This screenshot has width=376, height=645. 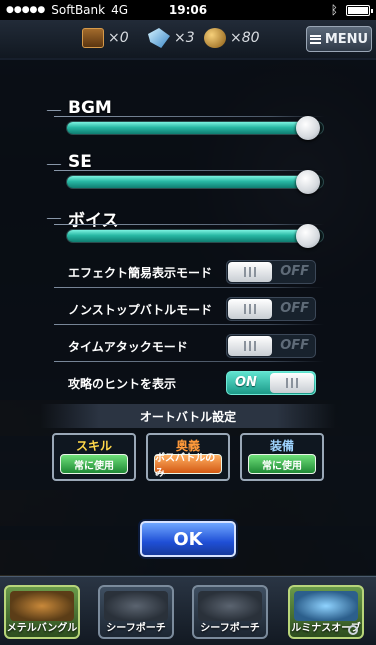 I want to click on auto-ougi-button: ボスバトルのみ, so click(x=188, y=466).